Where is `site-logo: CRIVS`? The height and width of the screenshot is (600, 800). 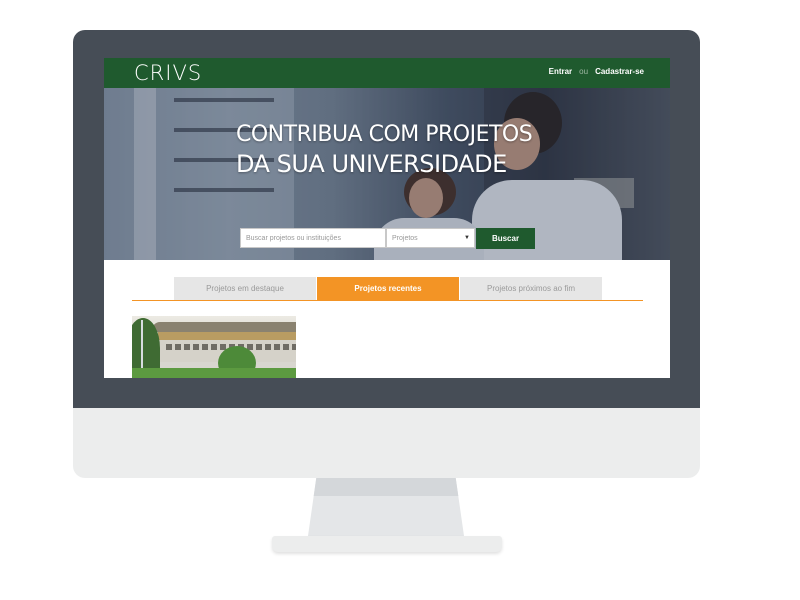 site-logo: CRIVS is located at coordinates (168, 73).